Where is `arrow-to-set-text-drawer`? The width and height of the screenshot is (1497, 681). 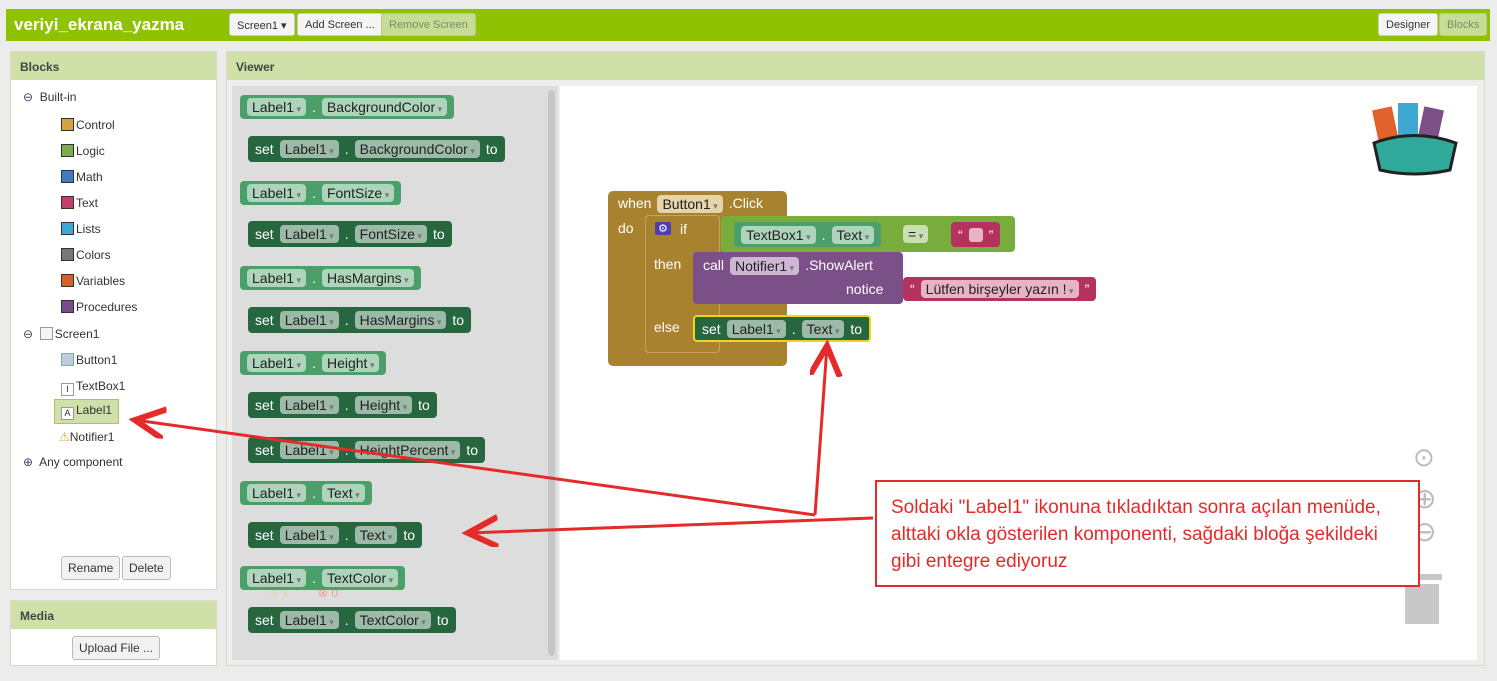 arrow-to-set-text-drawer is located at coordinates (671, 525).